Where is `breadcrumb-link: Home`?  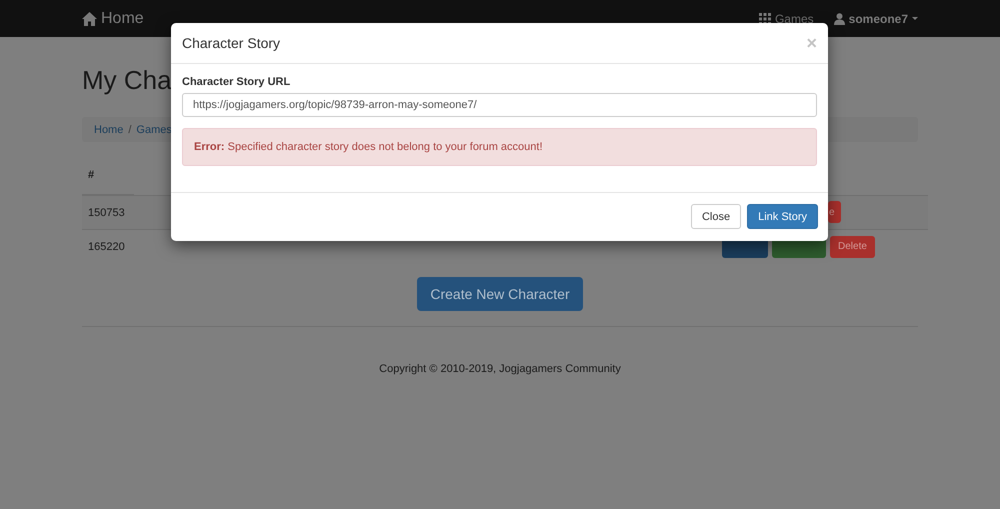 breadcrumb-link: Home is located at coordinates (109, 130).